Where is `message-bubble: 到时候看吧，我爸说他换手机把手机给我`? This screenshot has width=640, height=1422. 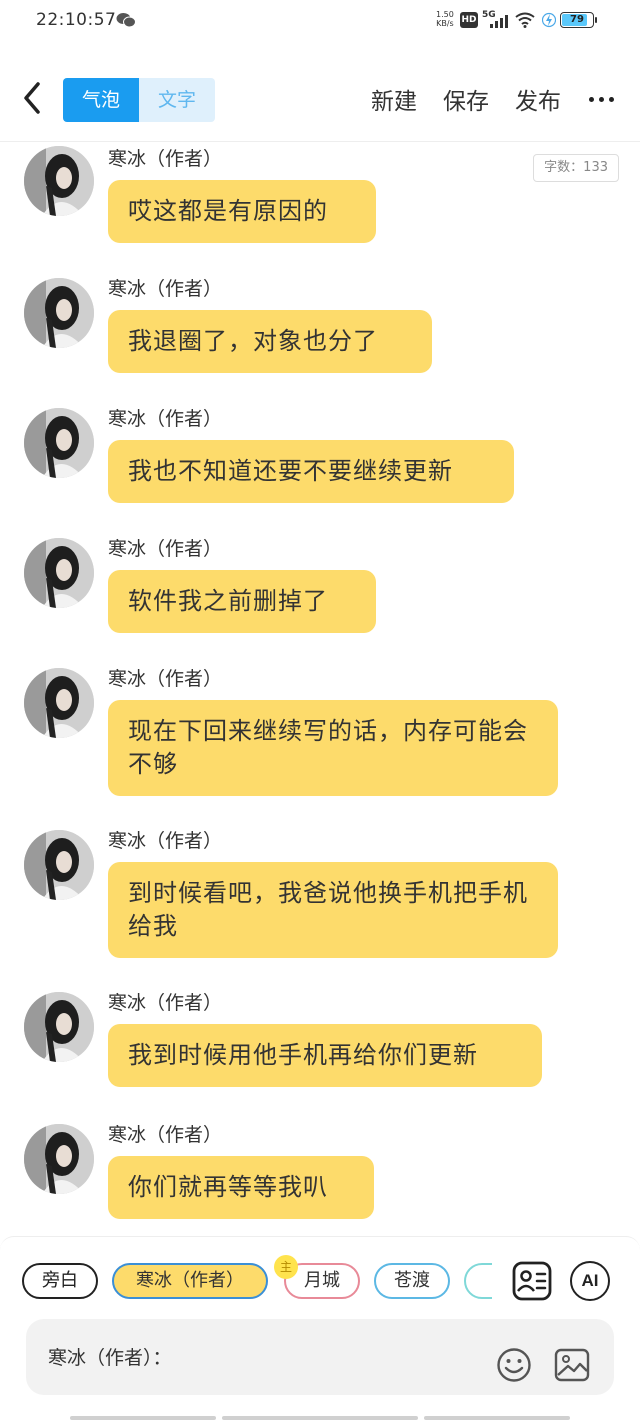
message-bubble: 到时候看吧，我爸说他换手机把手机给我 is located at coordinates (333, 910).